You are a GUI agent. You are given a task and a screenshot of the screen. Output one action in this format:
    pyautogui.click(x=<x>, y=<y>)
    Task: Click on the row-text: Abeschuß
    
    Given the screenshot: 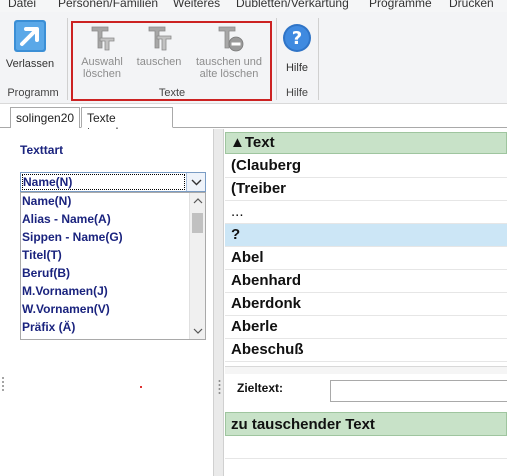 What is the action you would take?
    pyautogui.click(x=267, y=349)
    